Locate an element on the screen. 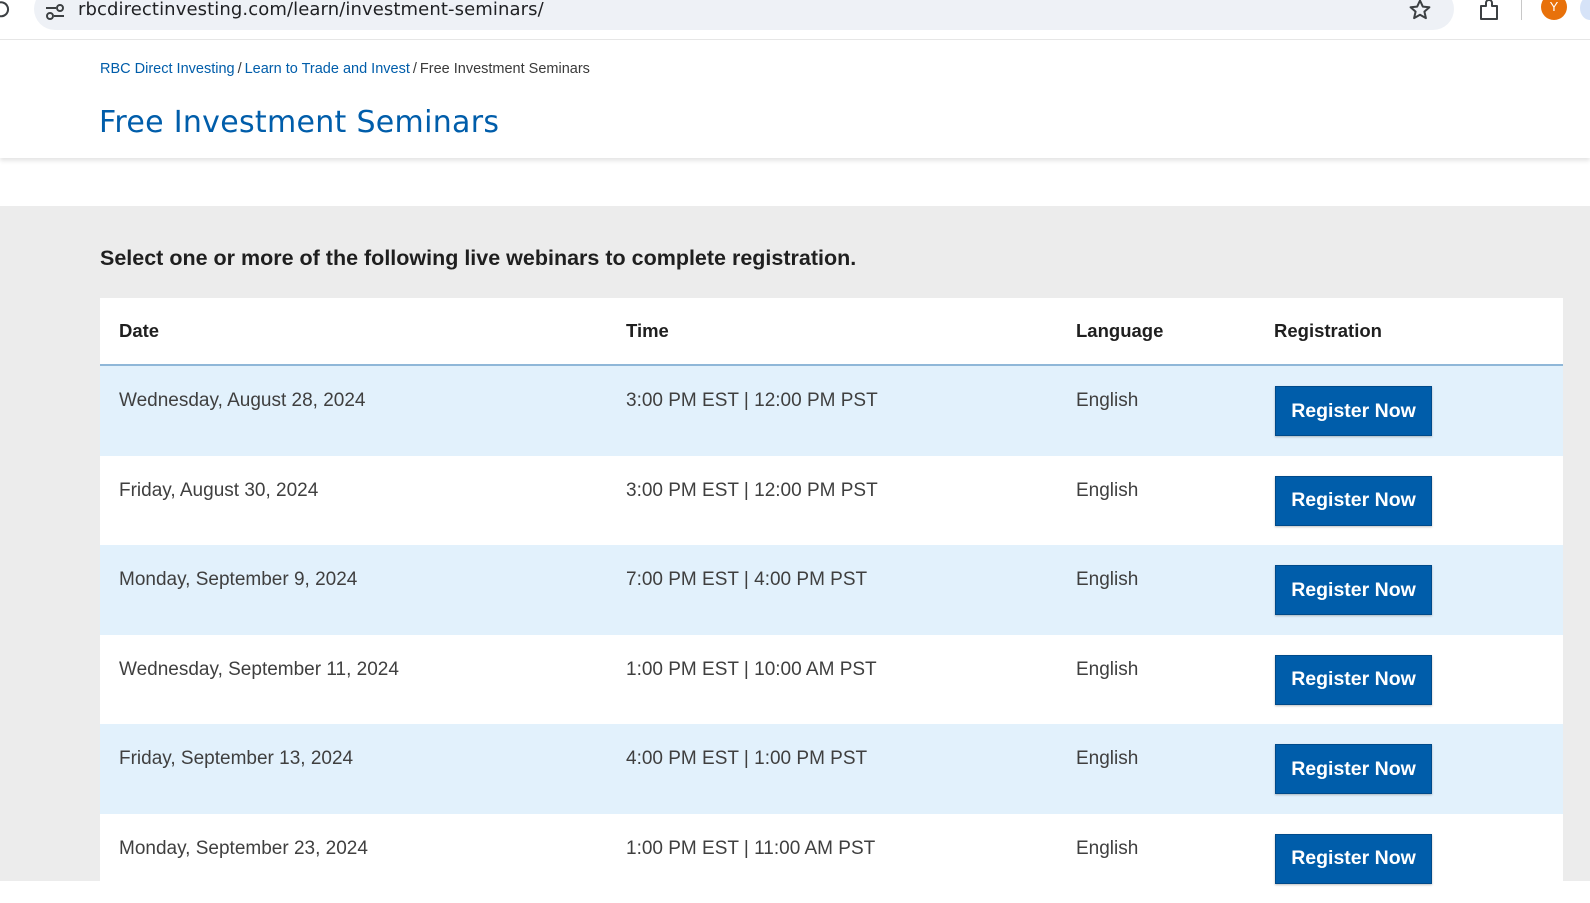  toolbar-divider is located at coordinates (1521, 10).